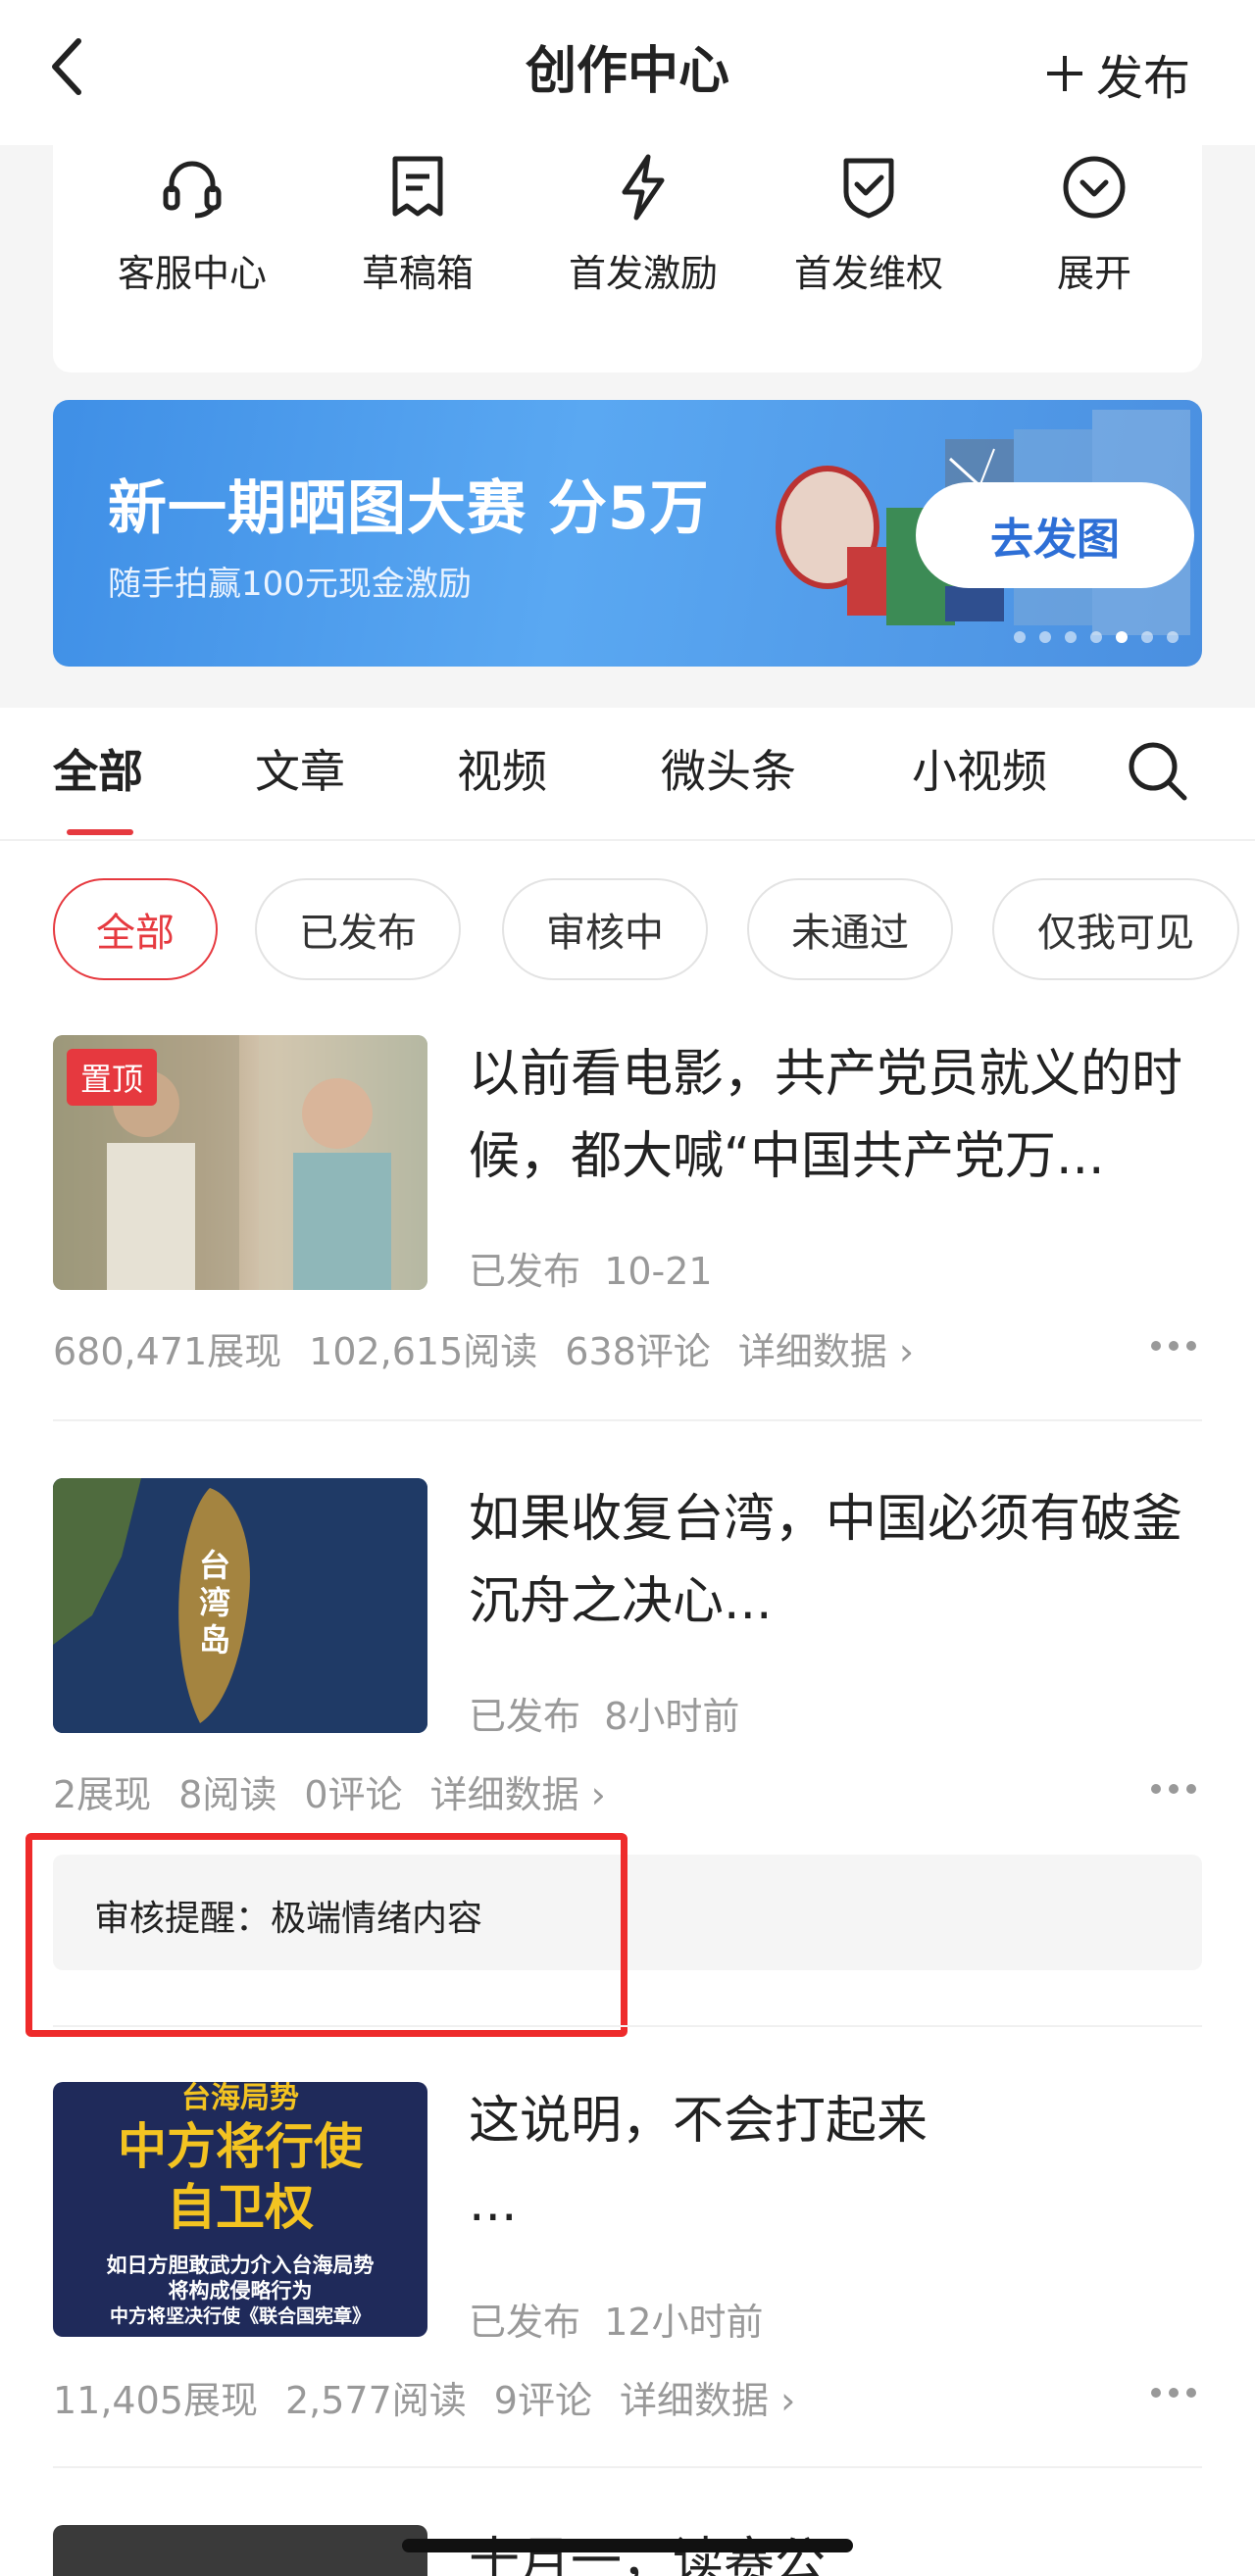  Describe the element at coordinates (502, 771) in the screenshot. I see `tab-videos: 视频` at that location.